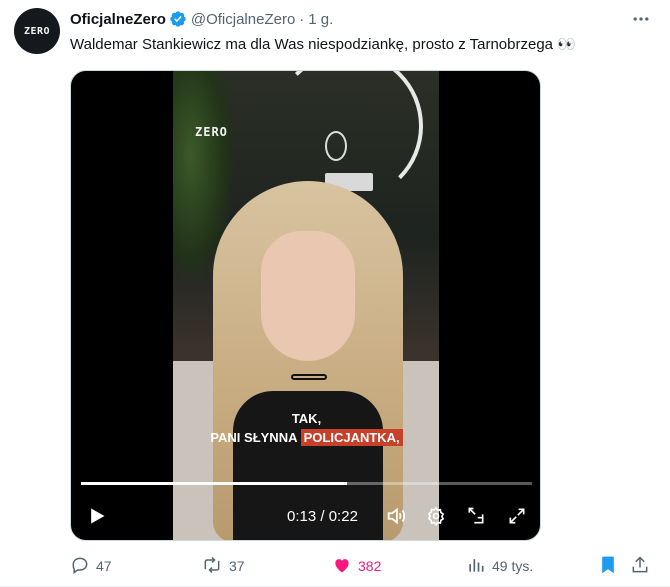 This screenshot has width=670, height=587. What do you see at coordinates (237, 566) in the screenshot?
I see `repost-count: 37` at bounding box center [237, 566].